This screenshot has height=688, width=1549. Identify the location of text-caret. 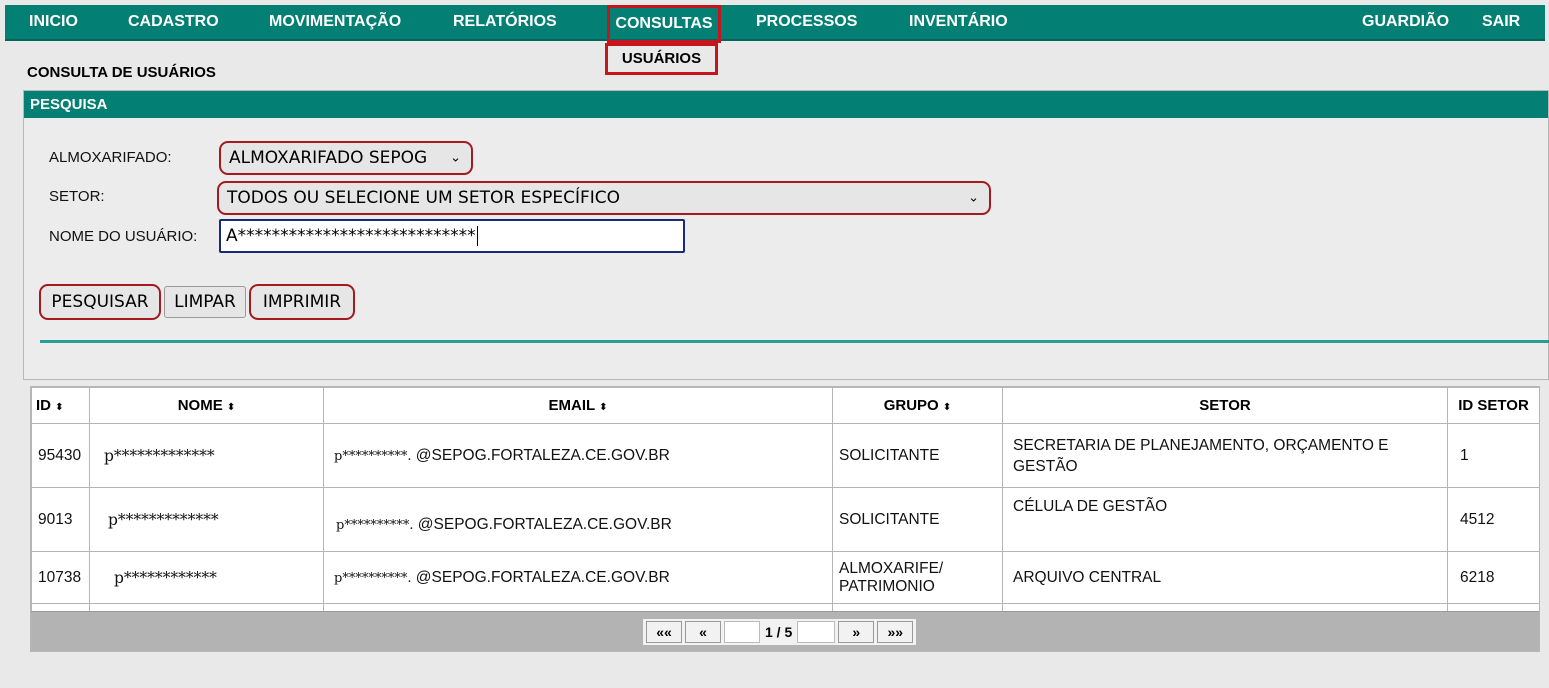
(477, 236).